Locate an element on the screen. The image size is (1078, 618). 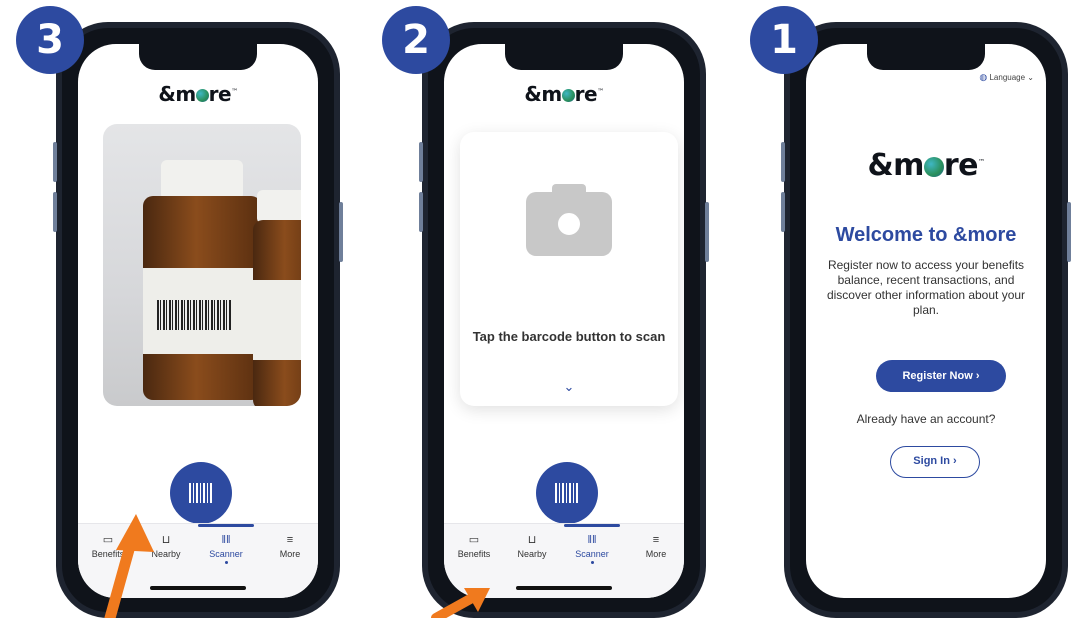
sign-in-button: Sign In › is located at coordinates (935, 462).